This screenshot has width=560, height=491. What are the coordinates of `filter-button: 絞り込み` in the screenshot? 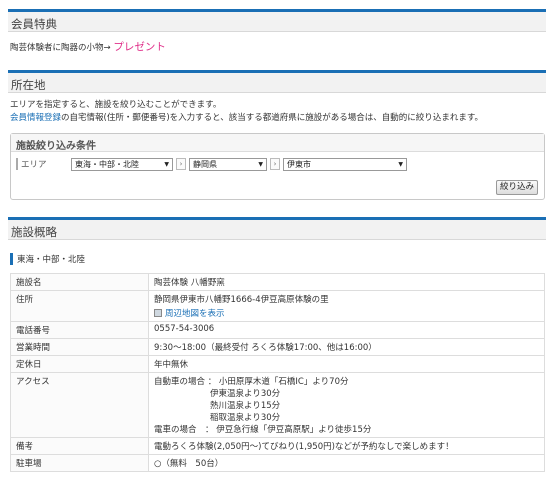 It's located at (517, 187).